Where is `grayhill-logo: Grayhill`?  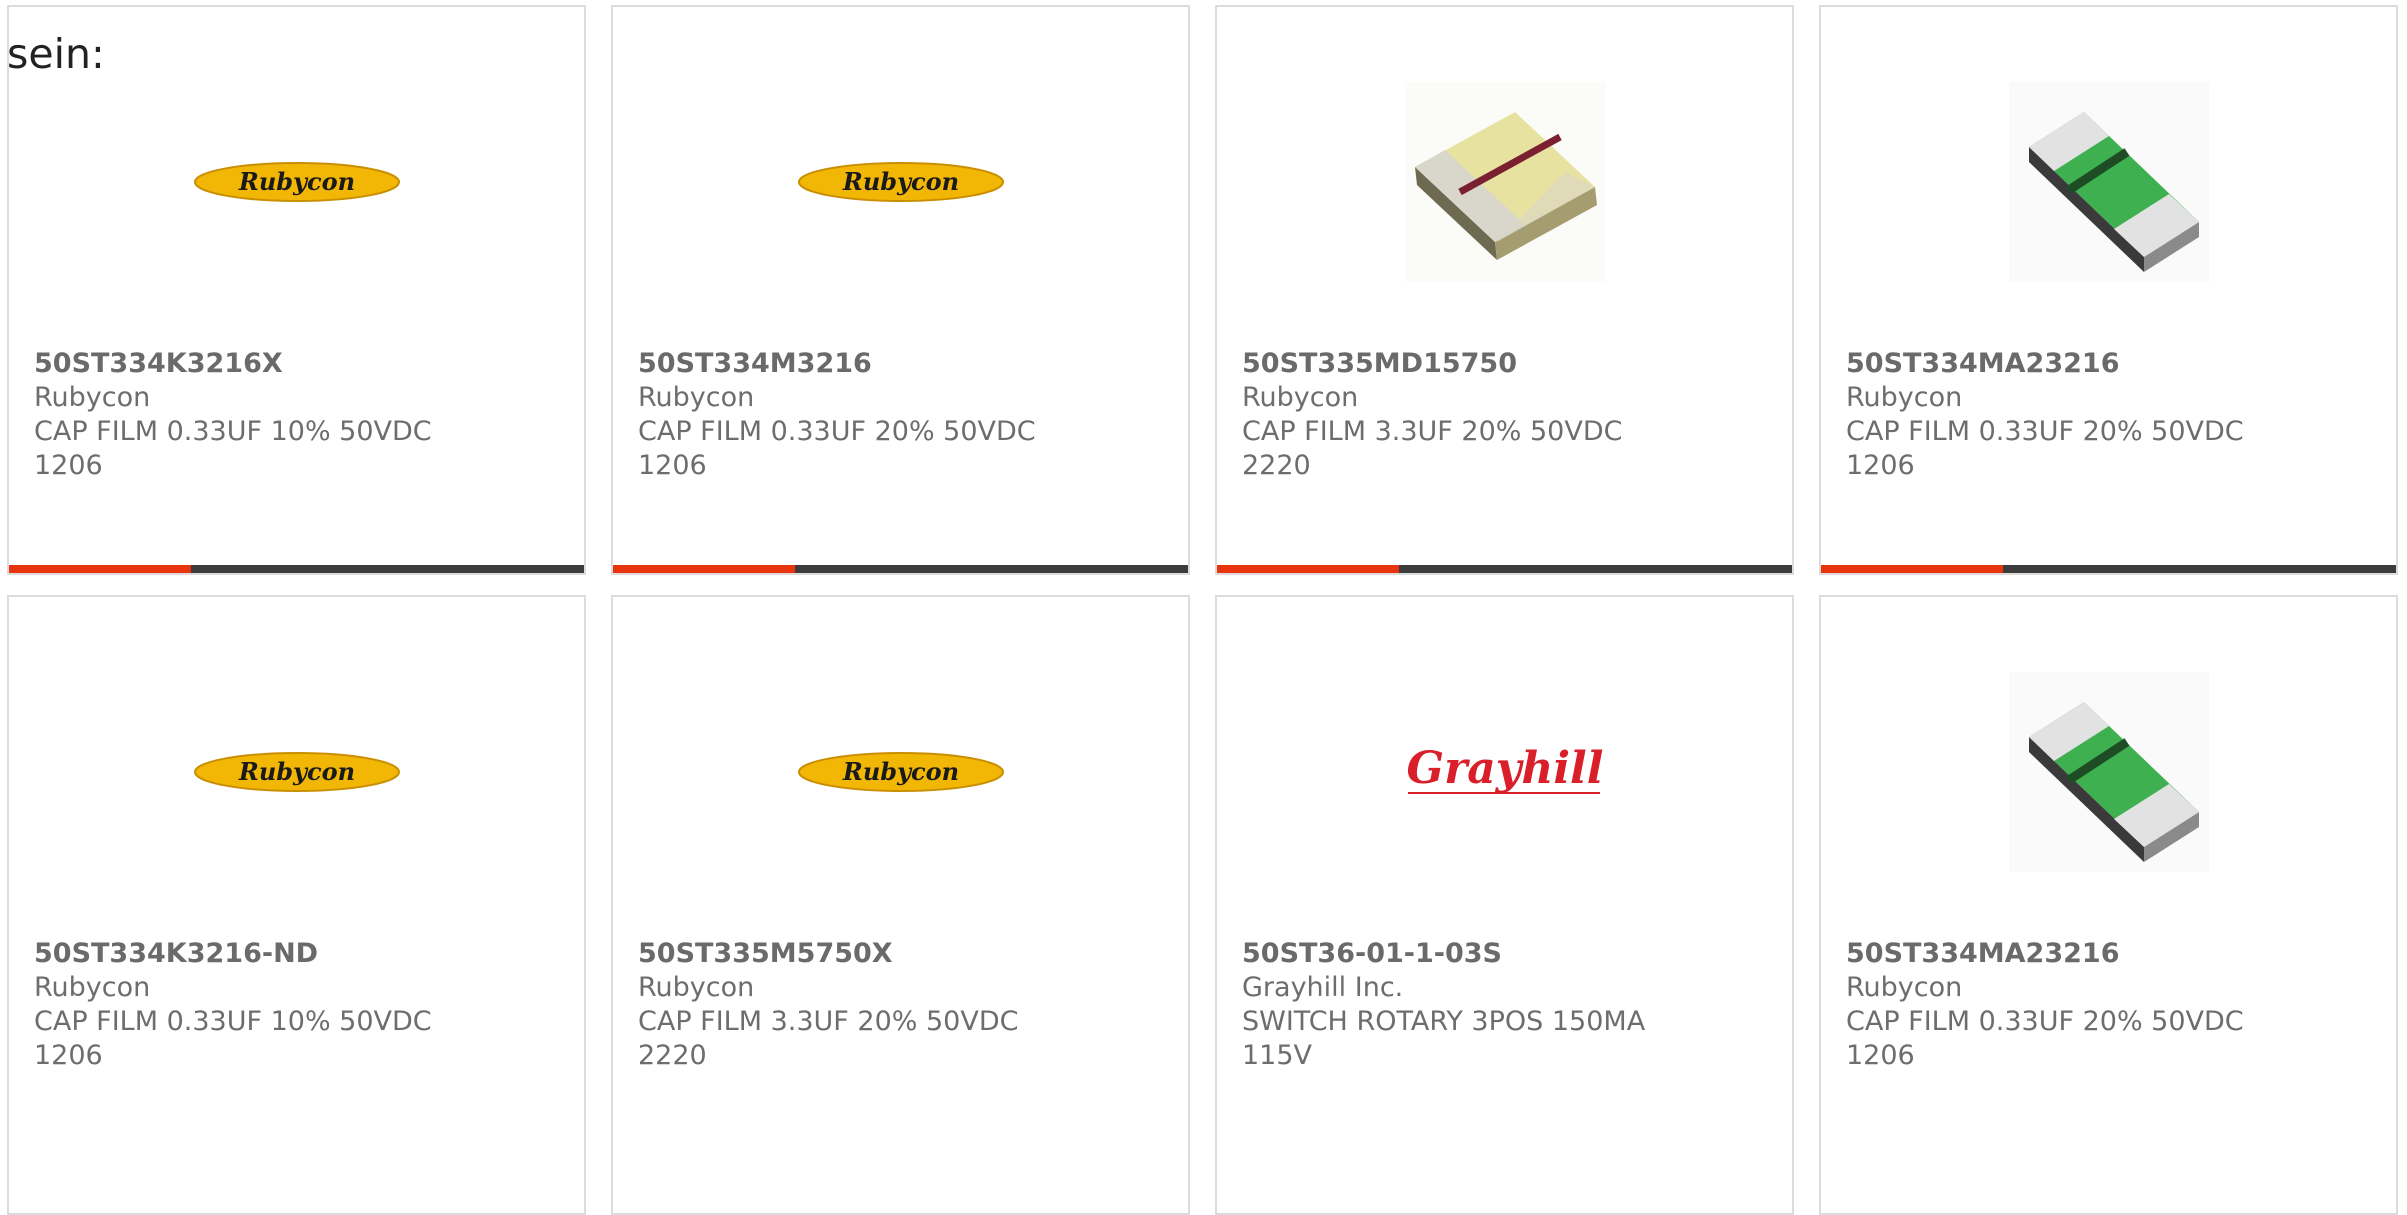 grayhill-logo: Grayhill is located at coordinates (1504, 768).